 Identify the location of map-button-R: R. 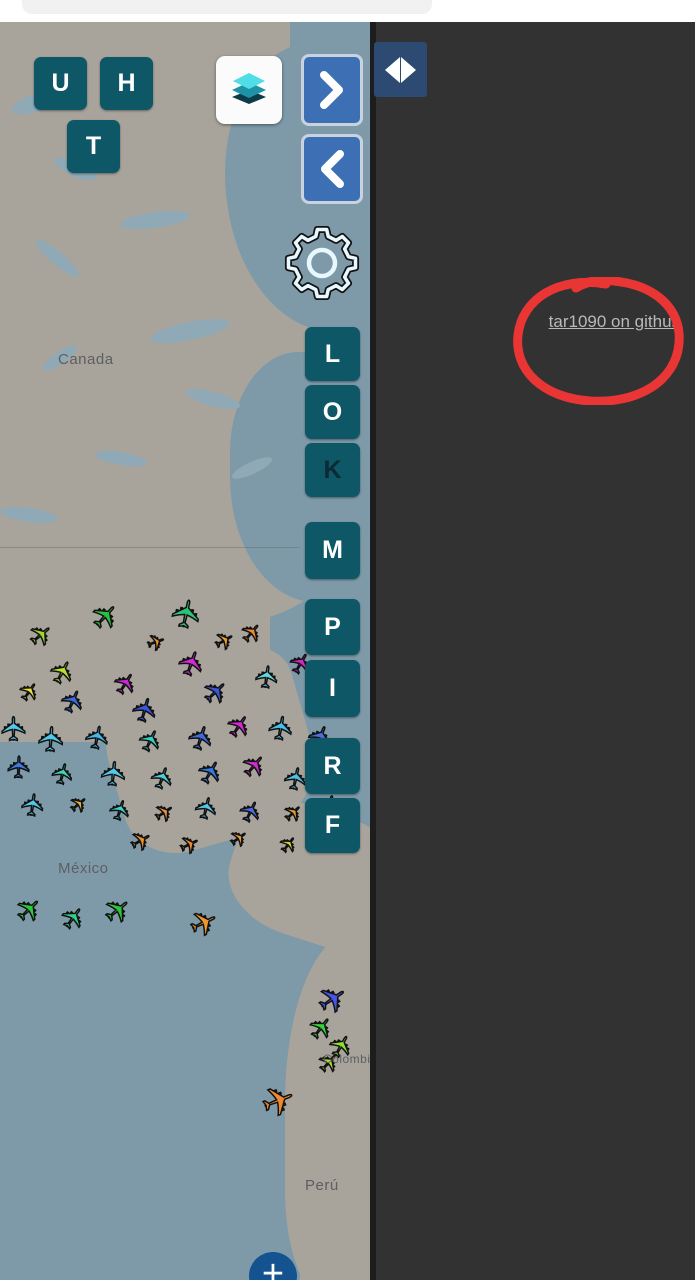
(332, 766).